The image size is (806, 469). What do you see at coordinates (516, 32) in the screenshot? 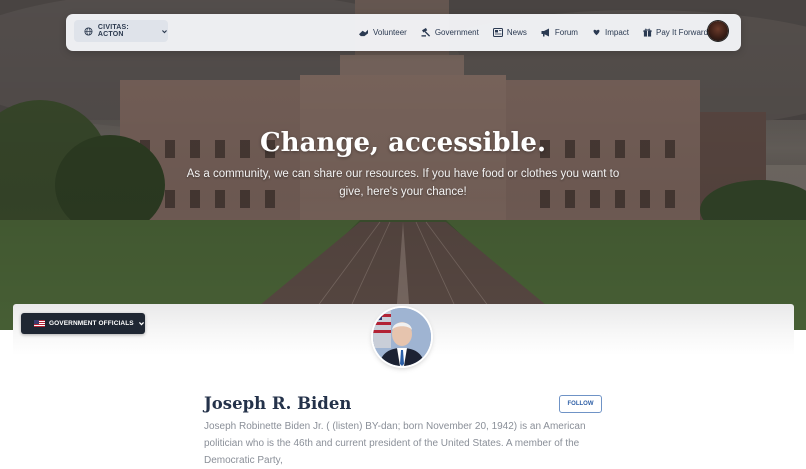
I see `nav-link-label: News` at bounding box center [516, 32].